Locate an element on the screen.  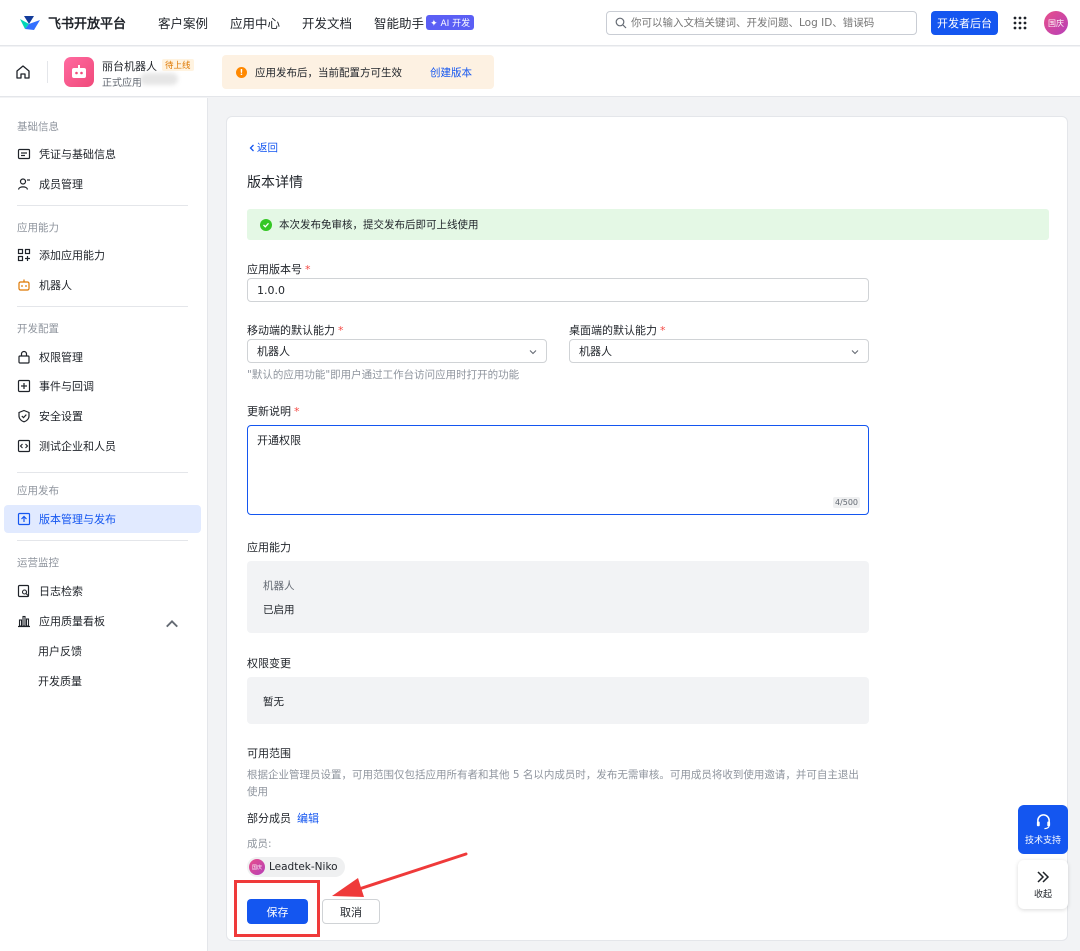
mobile-default-label: 移动端的默认能力 * is located at coordinates (295, 330).